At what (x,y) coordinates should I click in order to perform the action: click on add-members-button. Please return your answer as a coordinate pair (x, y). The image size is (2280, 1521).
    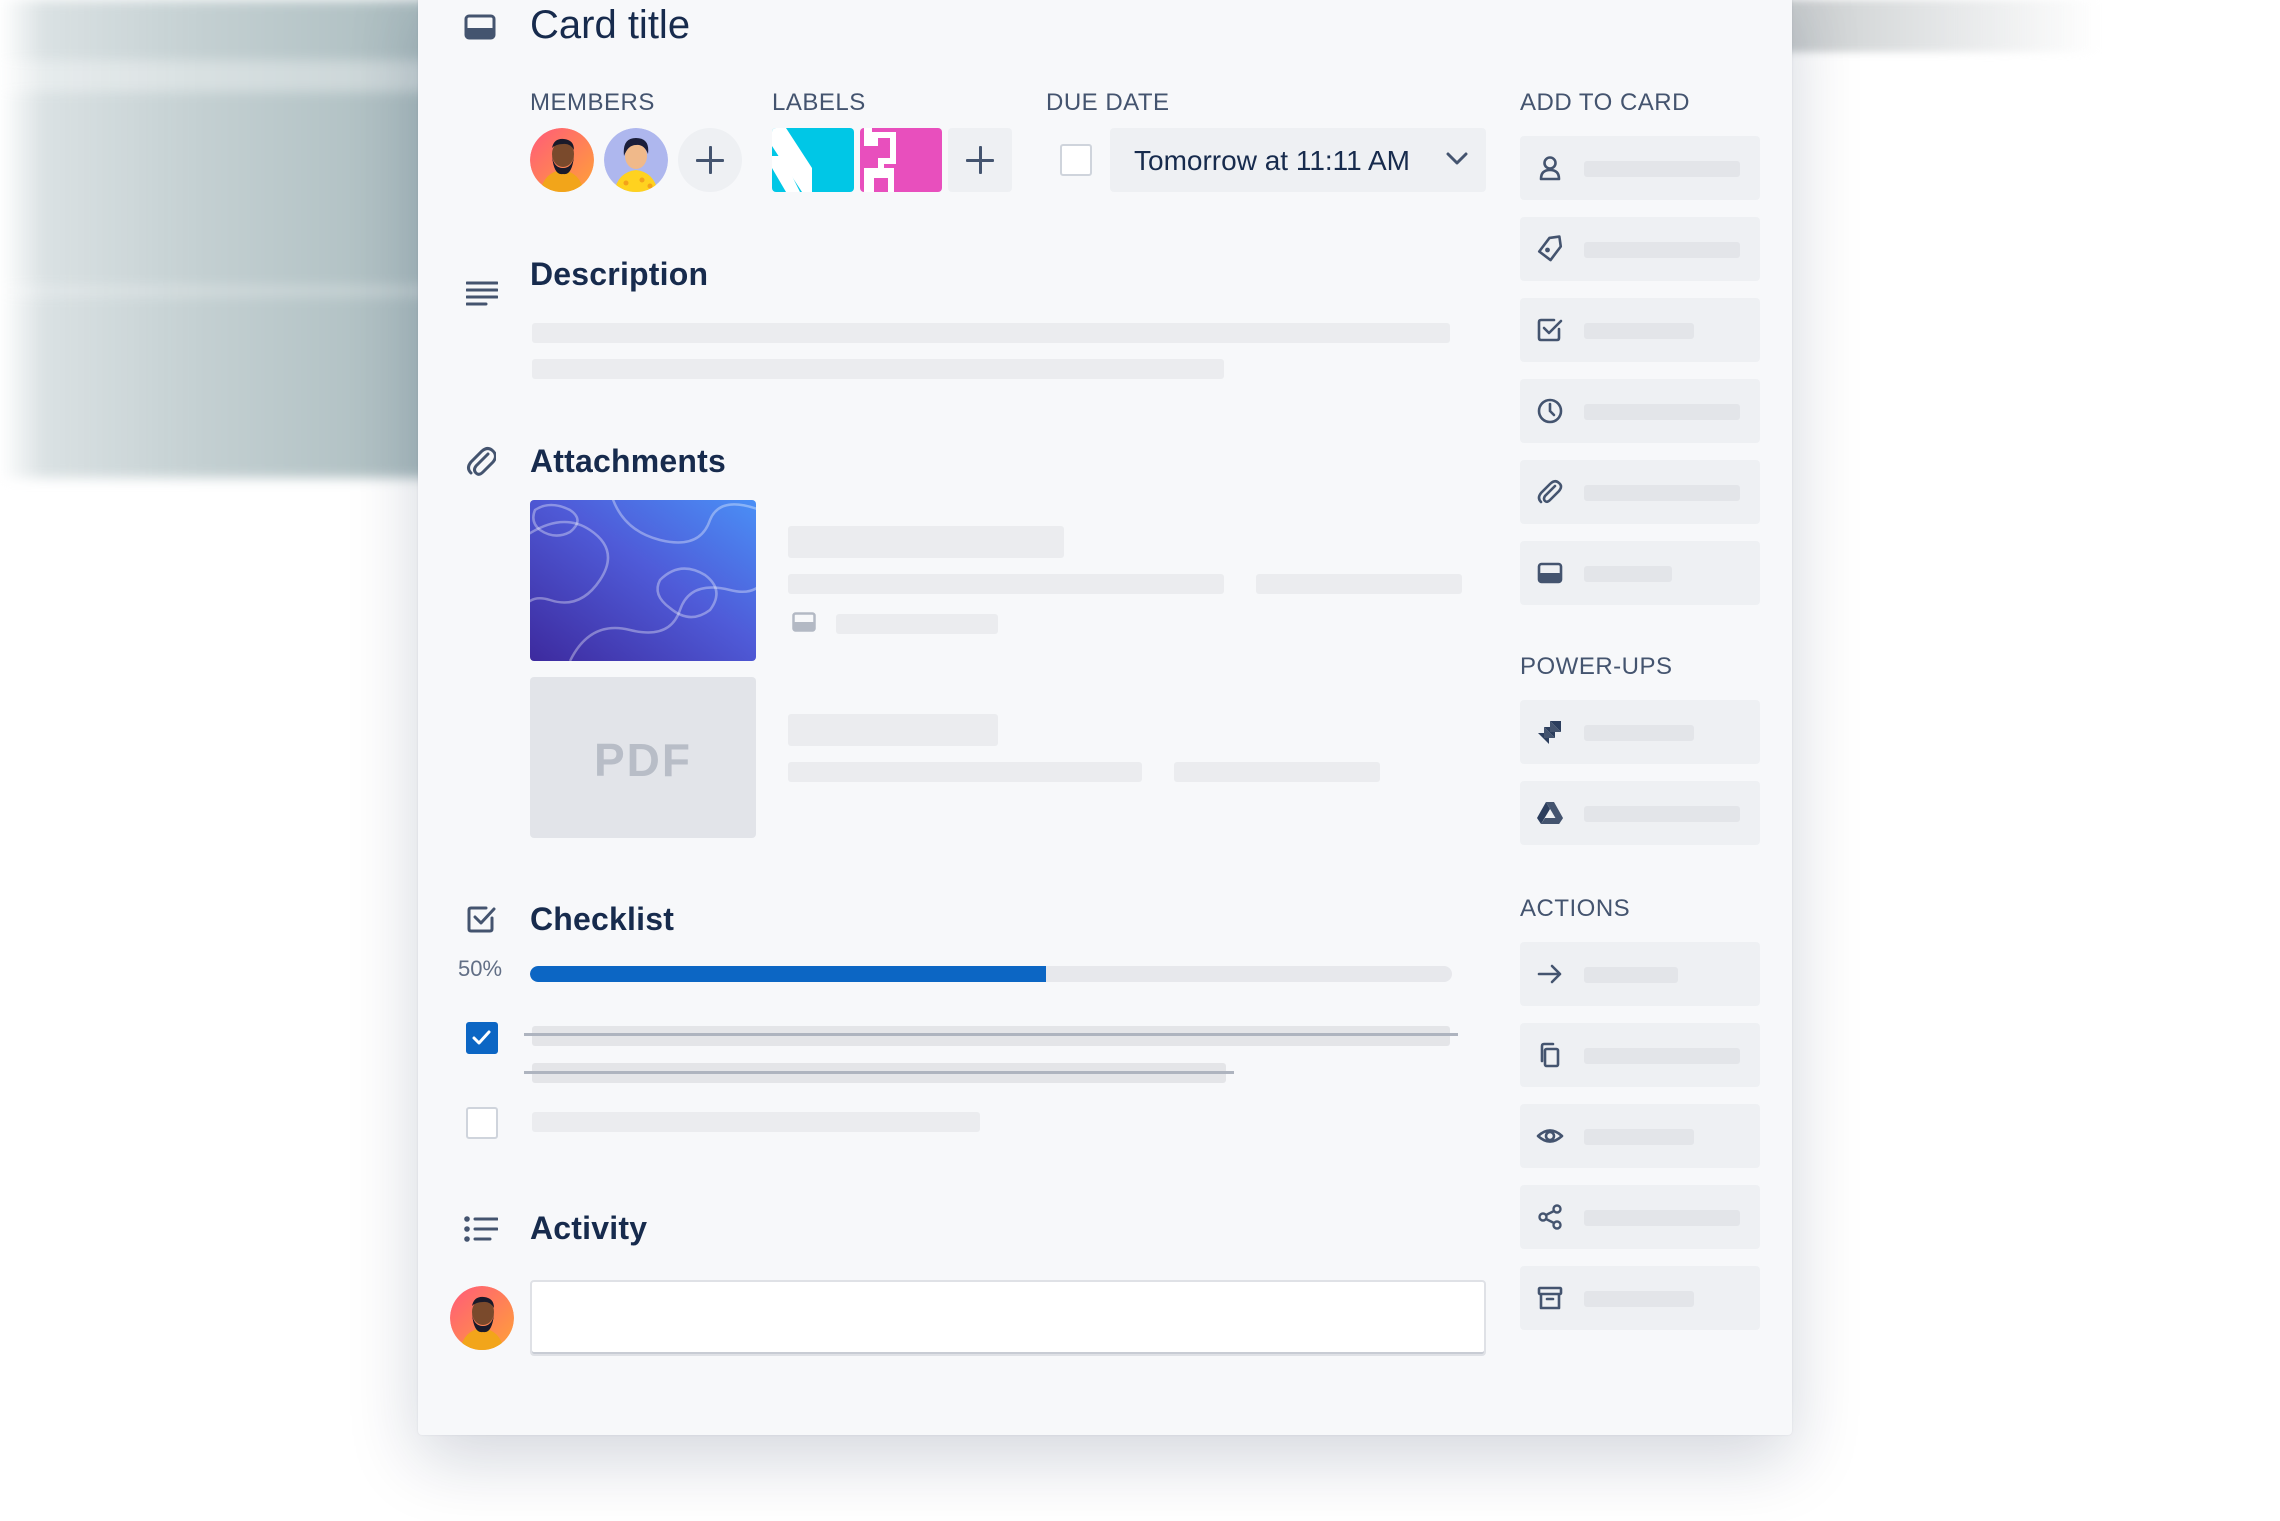
    Looking at the image, I should click on (1640, 168).